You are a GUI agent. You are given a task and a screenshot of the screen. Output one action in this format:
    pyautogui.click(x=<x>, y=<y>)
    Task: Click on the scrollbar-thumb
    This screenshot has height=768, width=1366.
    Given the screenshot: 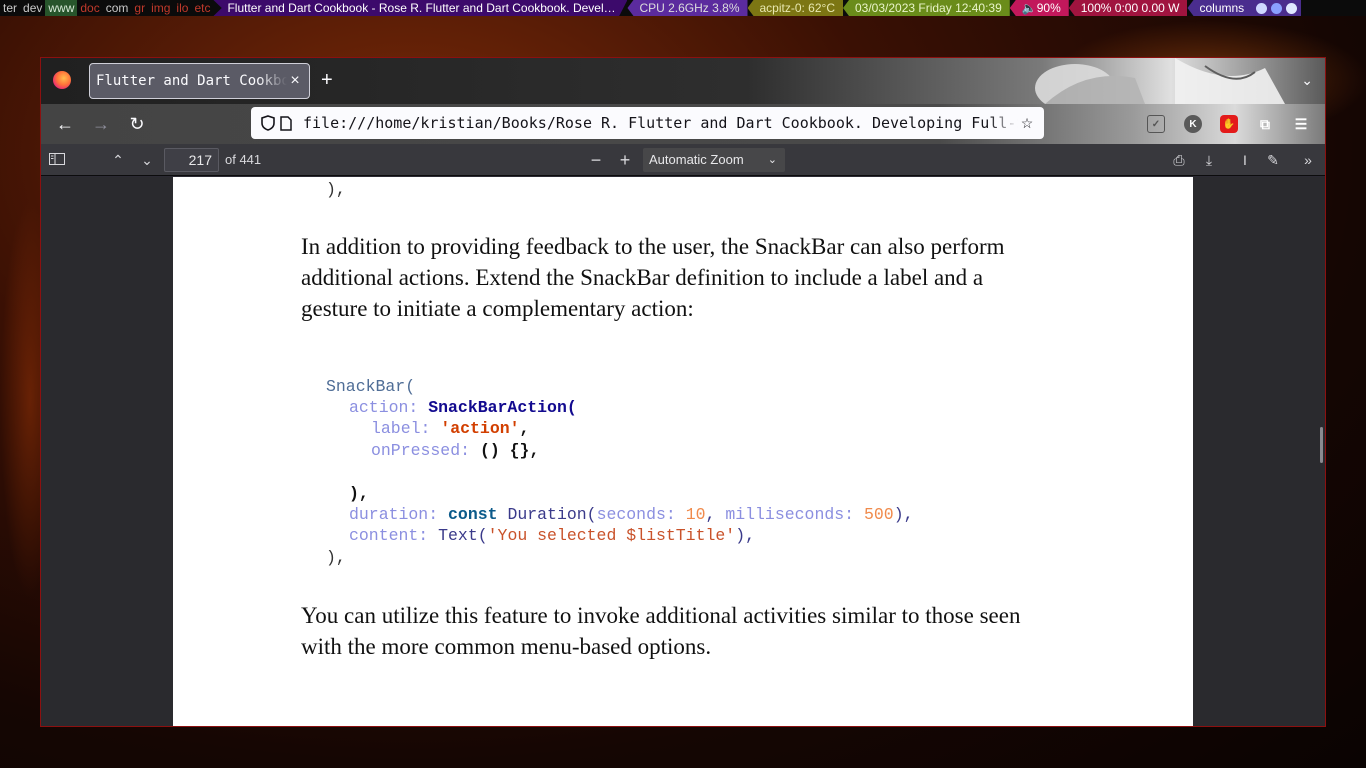 What is the action you would take?
    pyautogui.click(x=1321, y=445)
    